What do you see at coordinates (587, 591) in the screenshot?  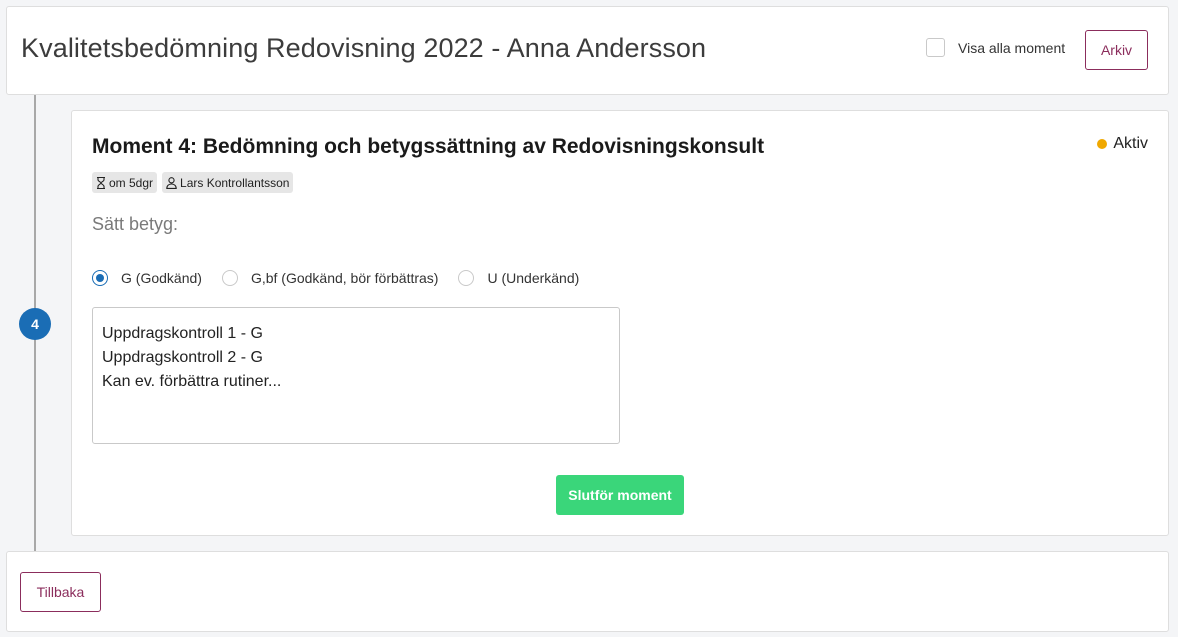 I see `page-footer: Tillbaka` at bounding box center [587, 591].